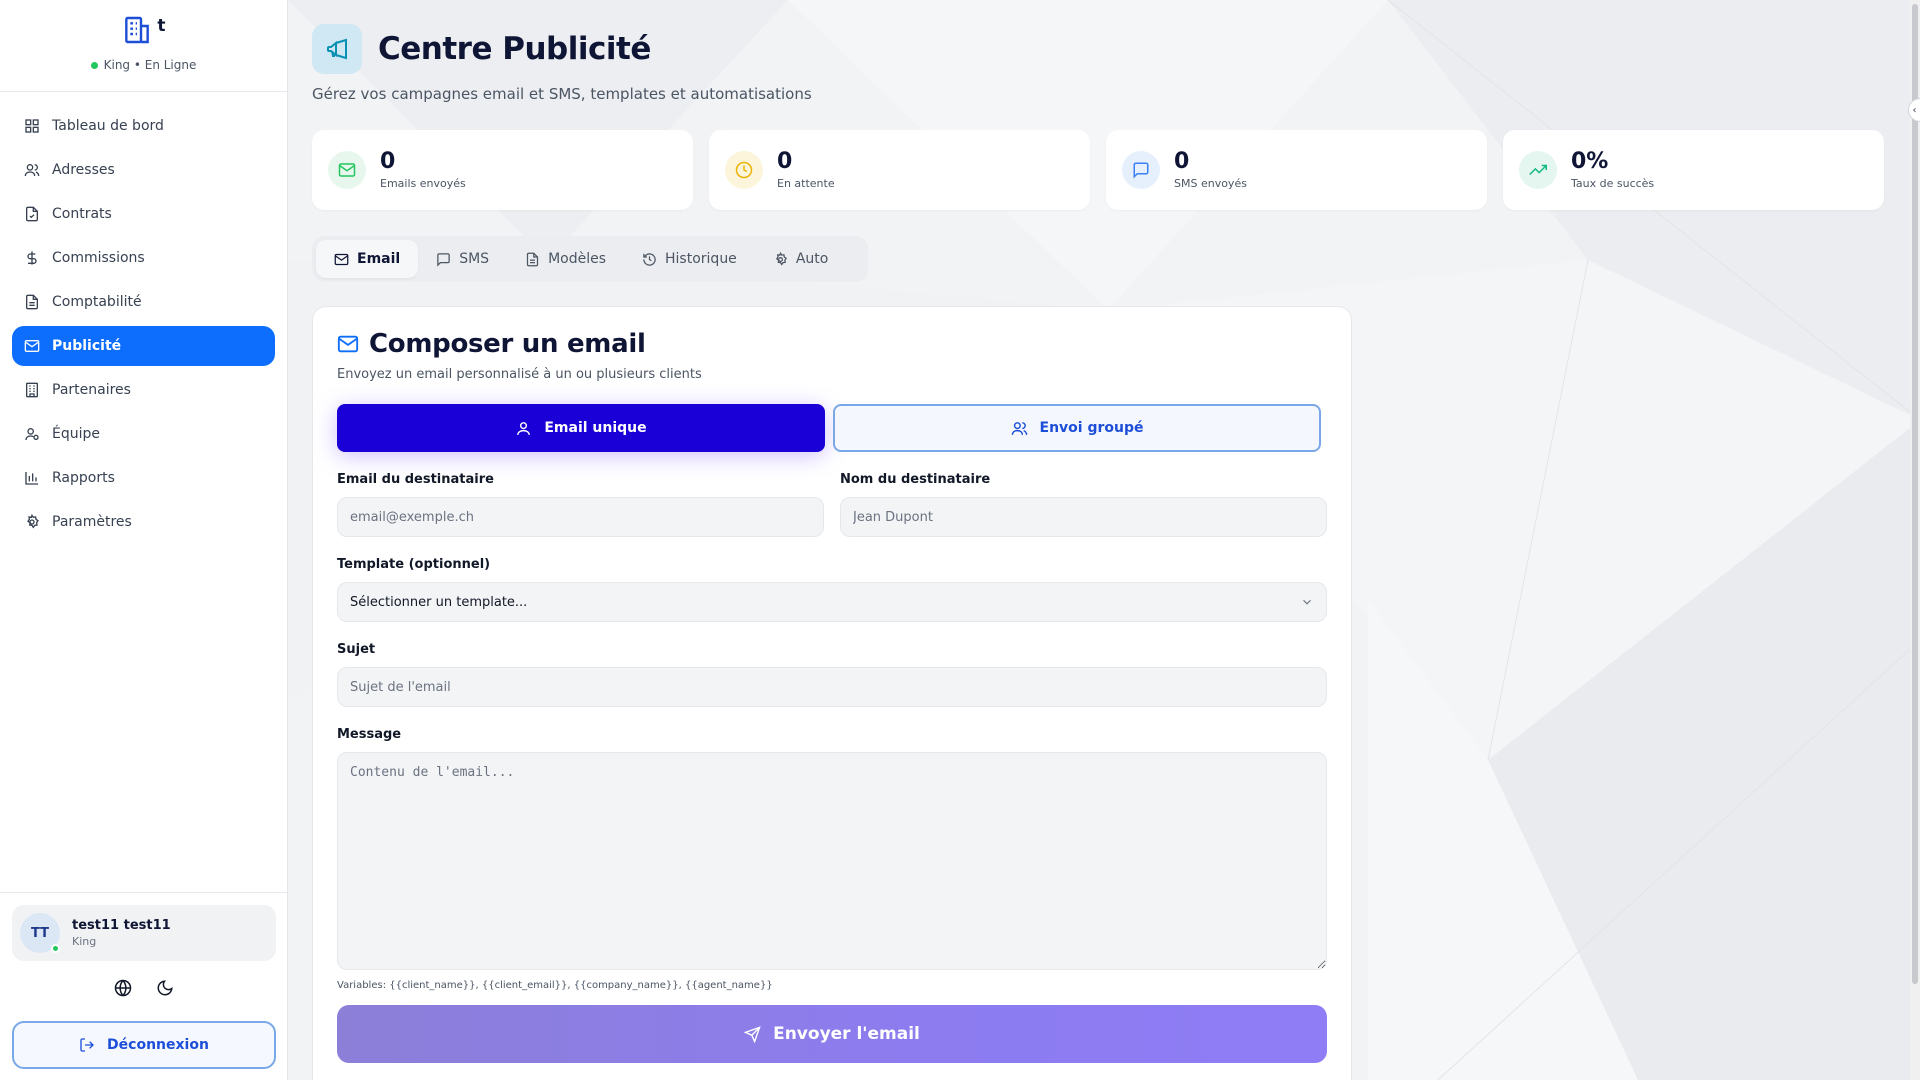  Describe the element at coordinates (91, 390) in the screenshot. I see `sidebar-item-label: Partenaires` at that location.